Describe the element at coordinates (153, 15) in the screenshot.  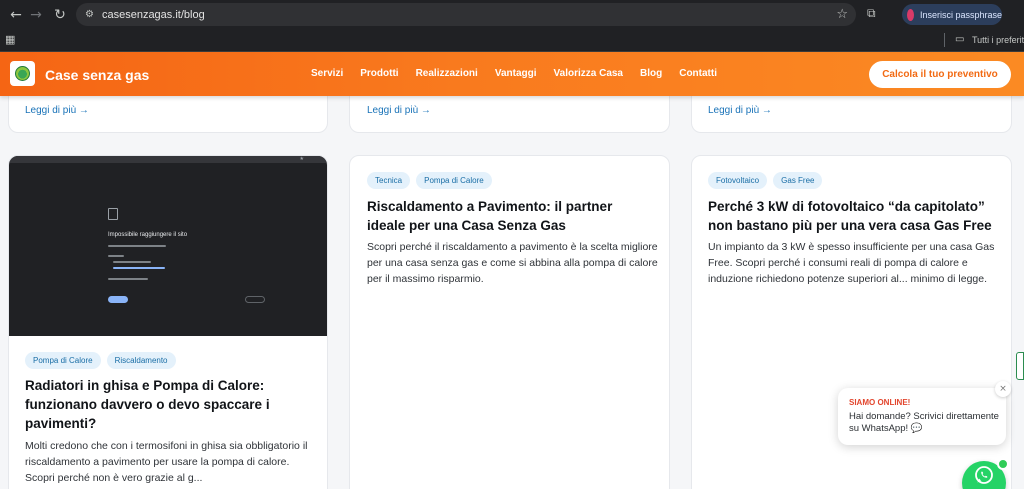
I see `url-text: casesenzagas.it/blog` at that location.